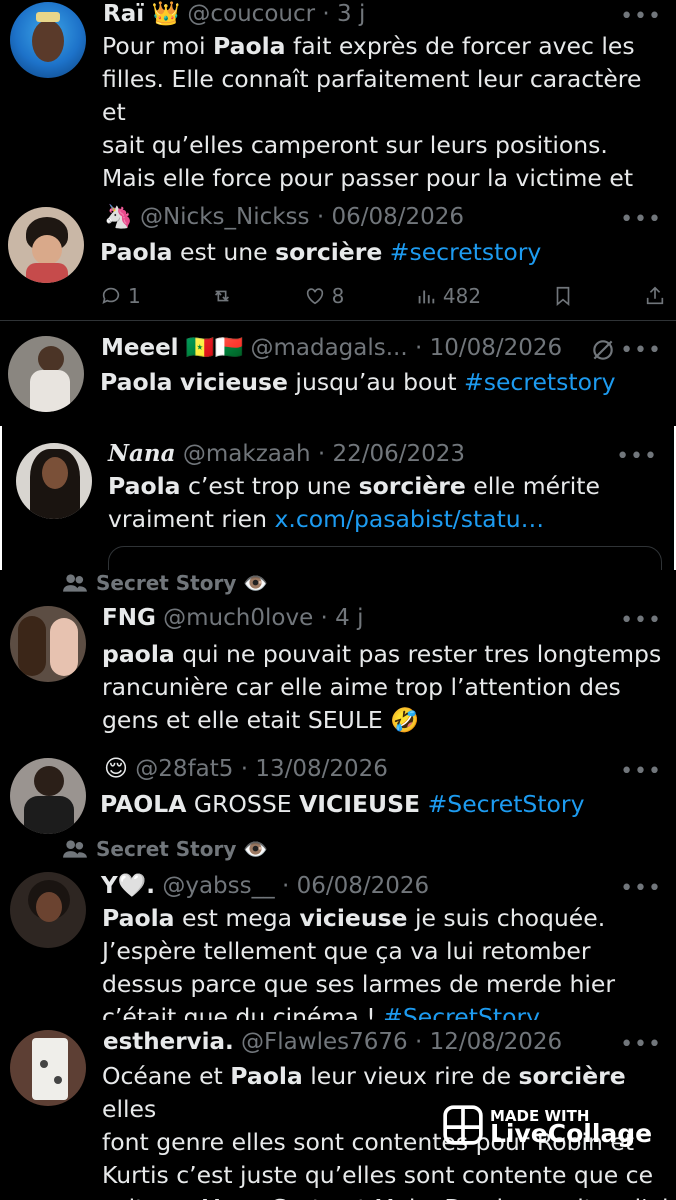 Image resolution: width=676 pixels, height=1200 pixels. I want to click on watermark-brand-text: LiveCollage, so click(571, 1133).